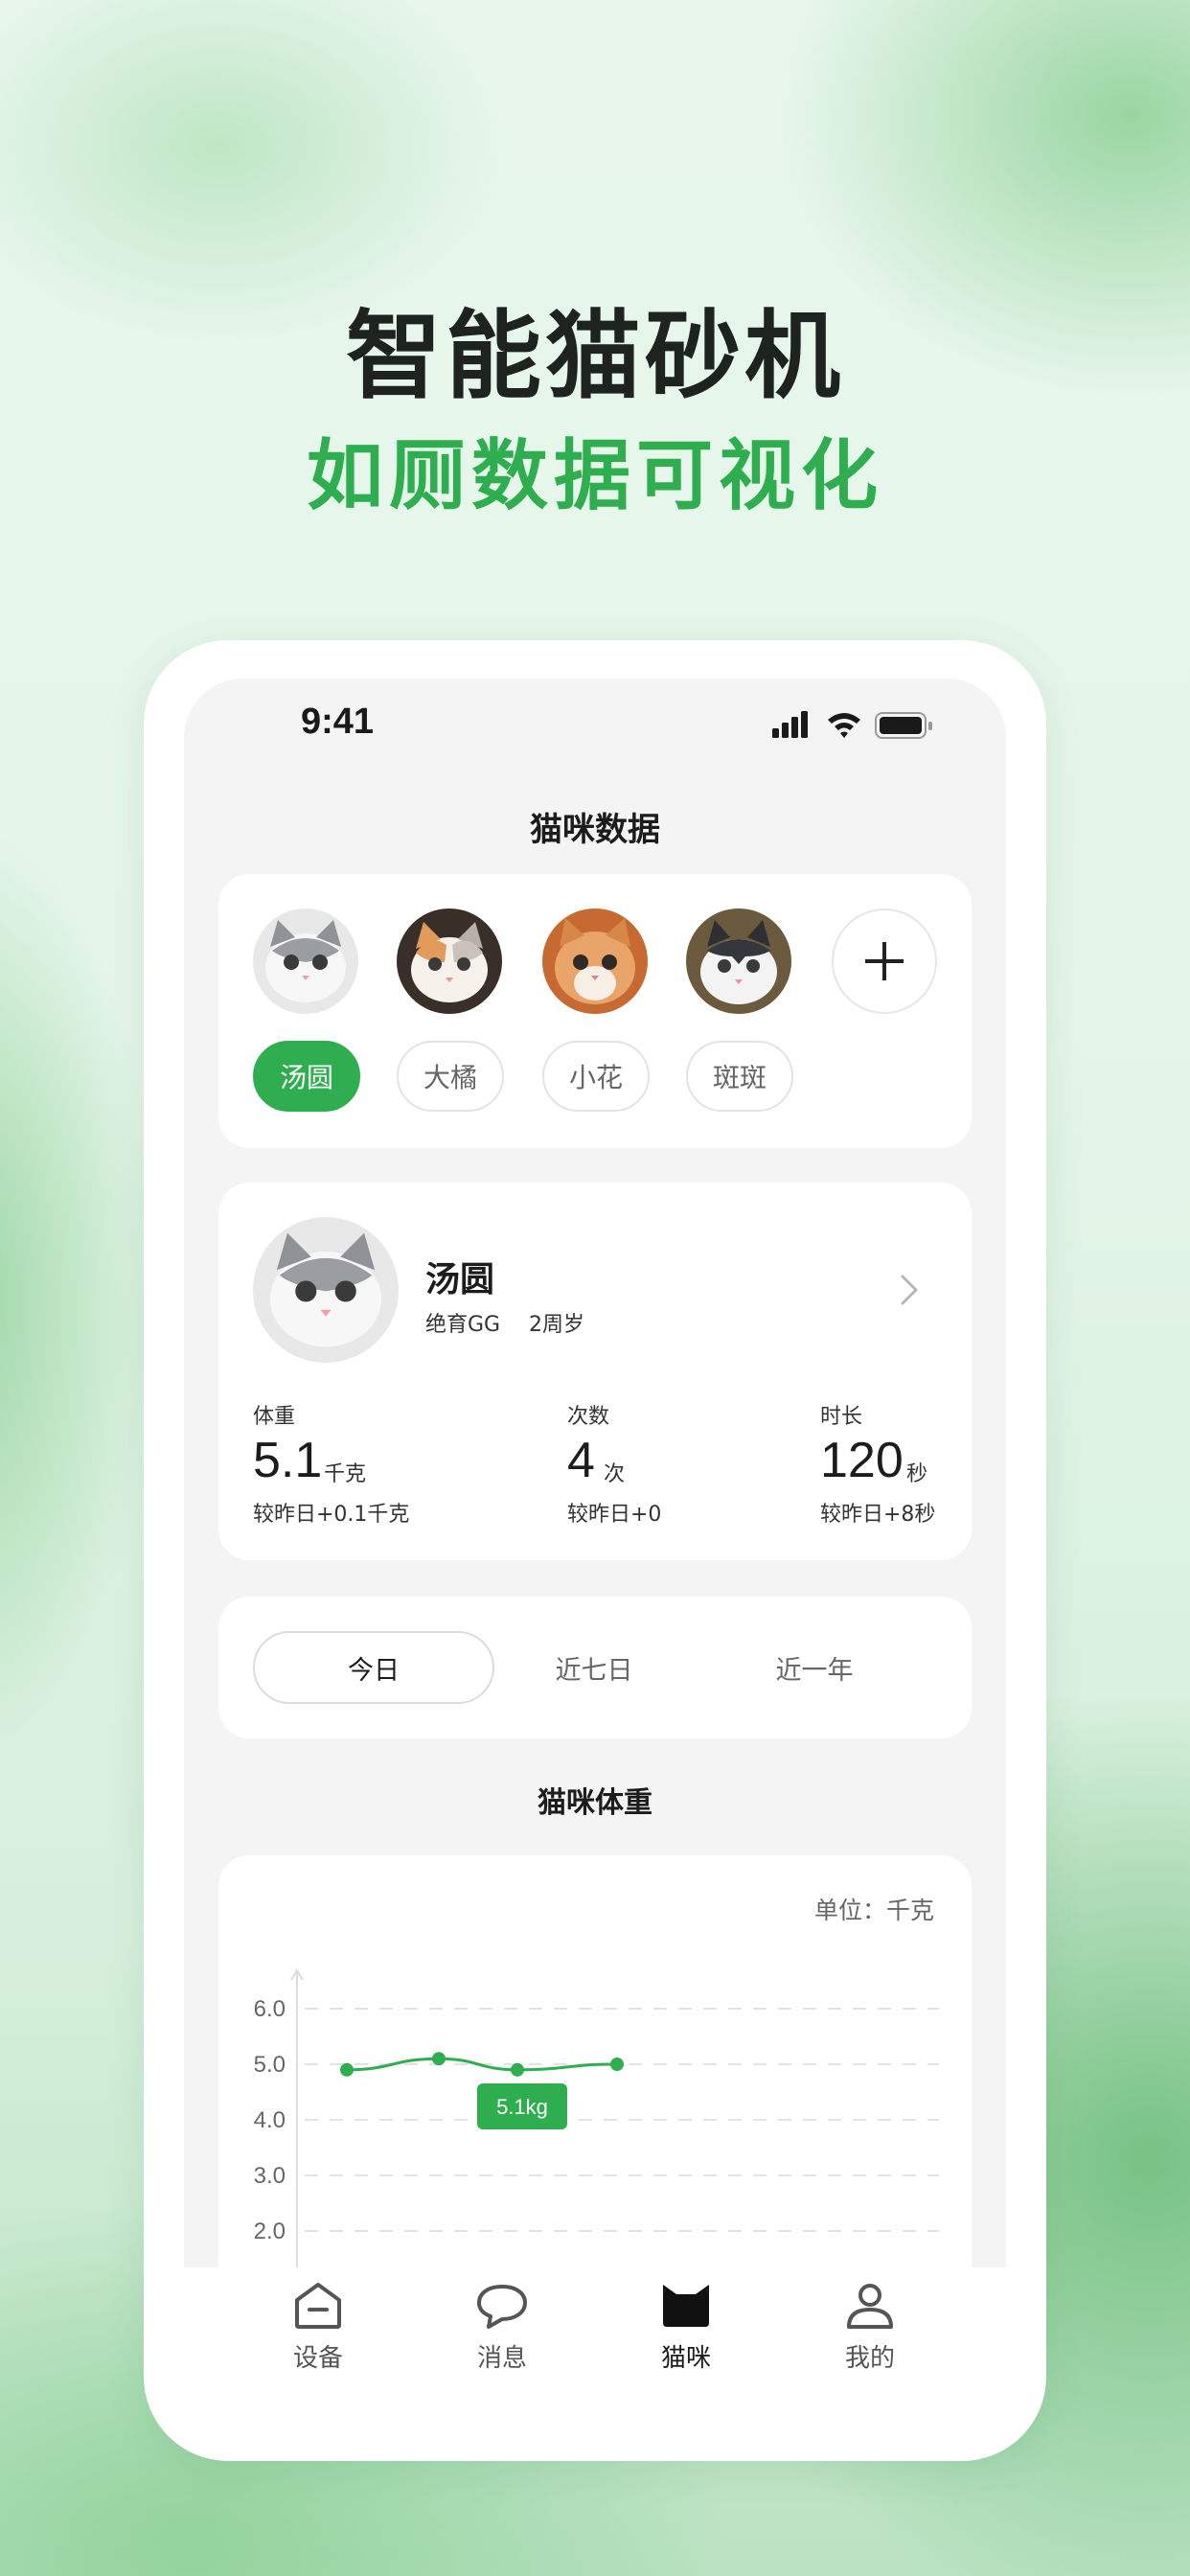 Image resolution: width=1190 pixels, height=2576 pixels. What do you see at coordinates (460, 1280) in the screenshot?
I see `profile-name: 汤圆` at bounding box center [460, 1280].